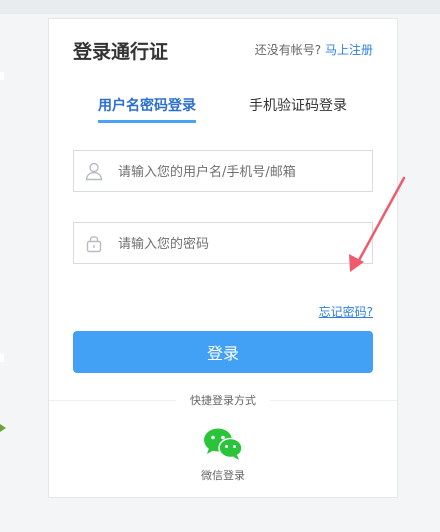  I want to click on password-field, so click(223, 243).